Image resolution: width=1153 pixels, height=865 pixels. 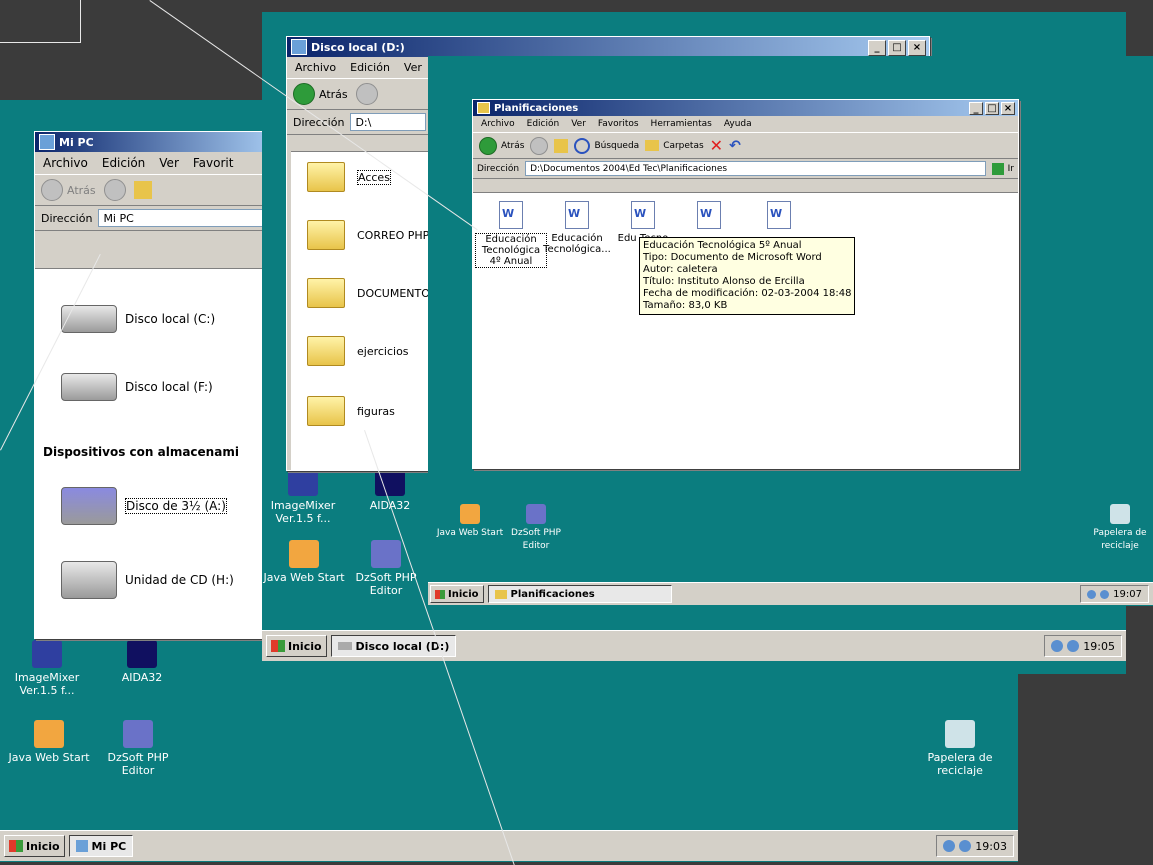 I want to click on back-arrow-icon, so click(x=488, y=145).